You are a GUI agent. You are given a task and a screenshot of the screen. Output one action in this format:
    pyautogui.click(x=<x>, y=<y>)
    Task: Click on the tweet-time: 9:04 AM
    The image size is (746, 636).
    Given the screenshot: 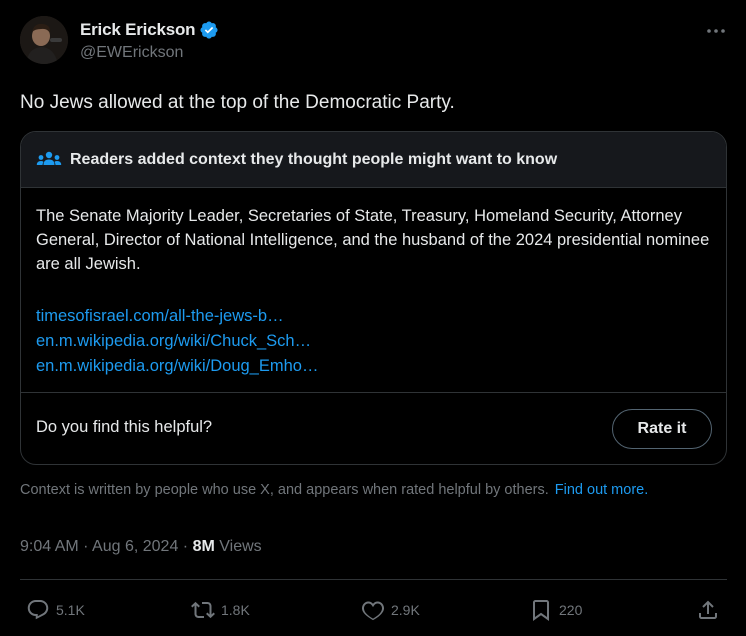 What is the action you would take?
    pyautogui.click(x=49, y=546)
    